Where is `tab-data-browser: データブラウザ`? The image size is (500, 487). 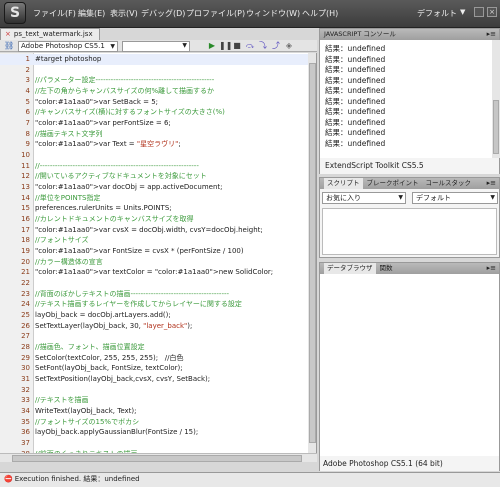
tab-data-browser: データブラウザ is located at coordinates (350, 268).